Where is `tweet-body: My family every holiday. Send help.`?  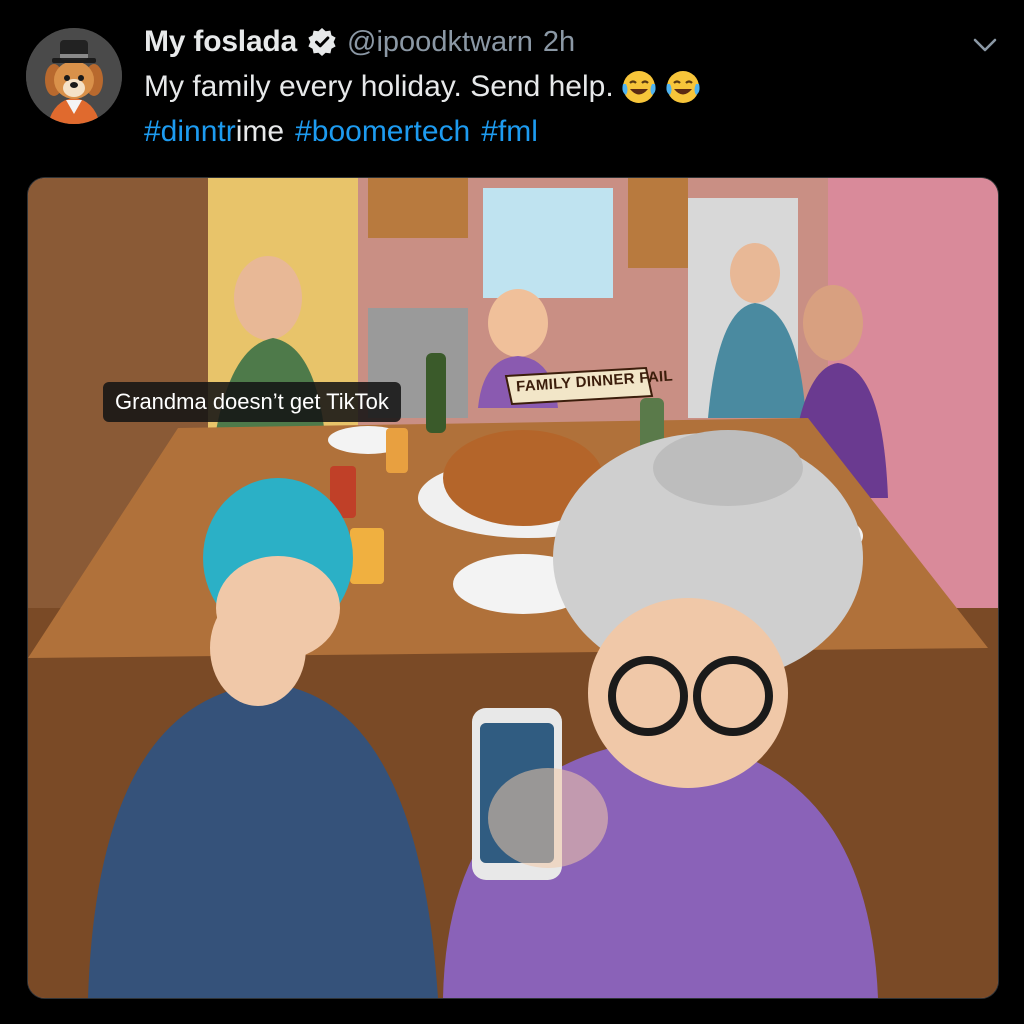 tweet-body: My family every holiday. Send help. is located at coordinates (379, 86).